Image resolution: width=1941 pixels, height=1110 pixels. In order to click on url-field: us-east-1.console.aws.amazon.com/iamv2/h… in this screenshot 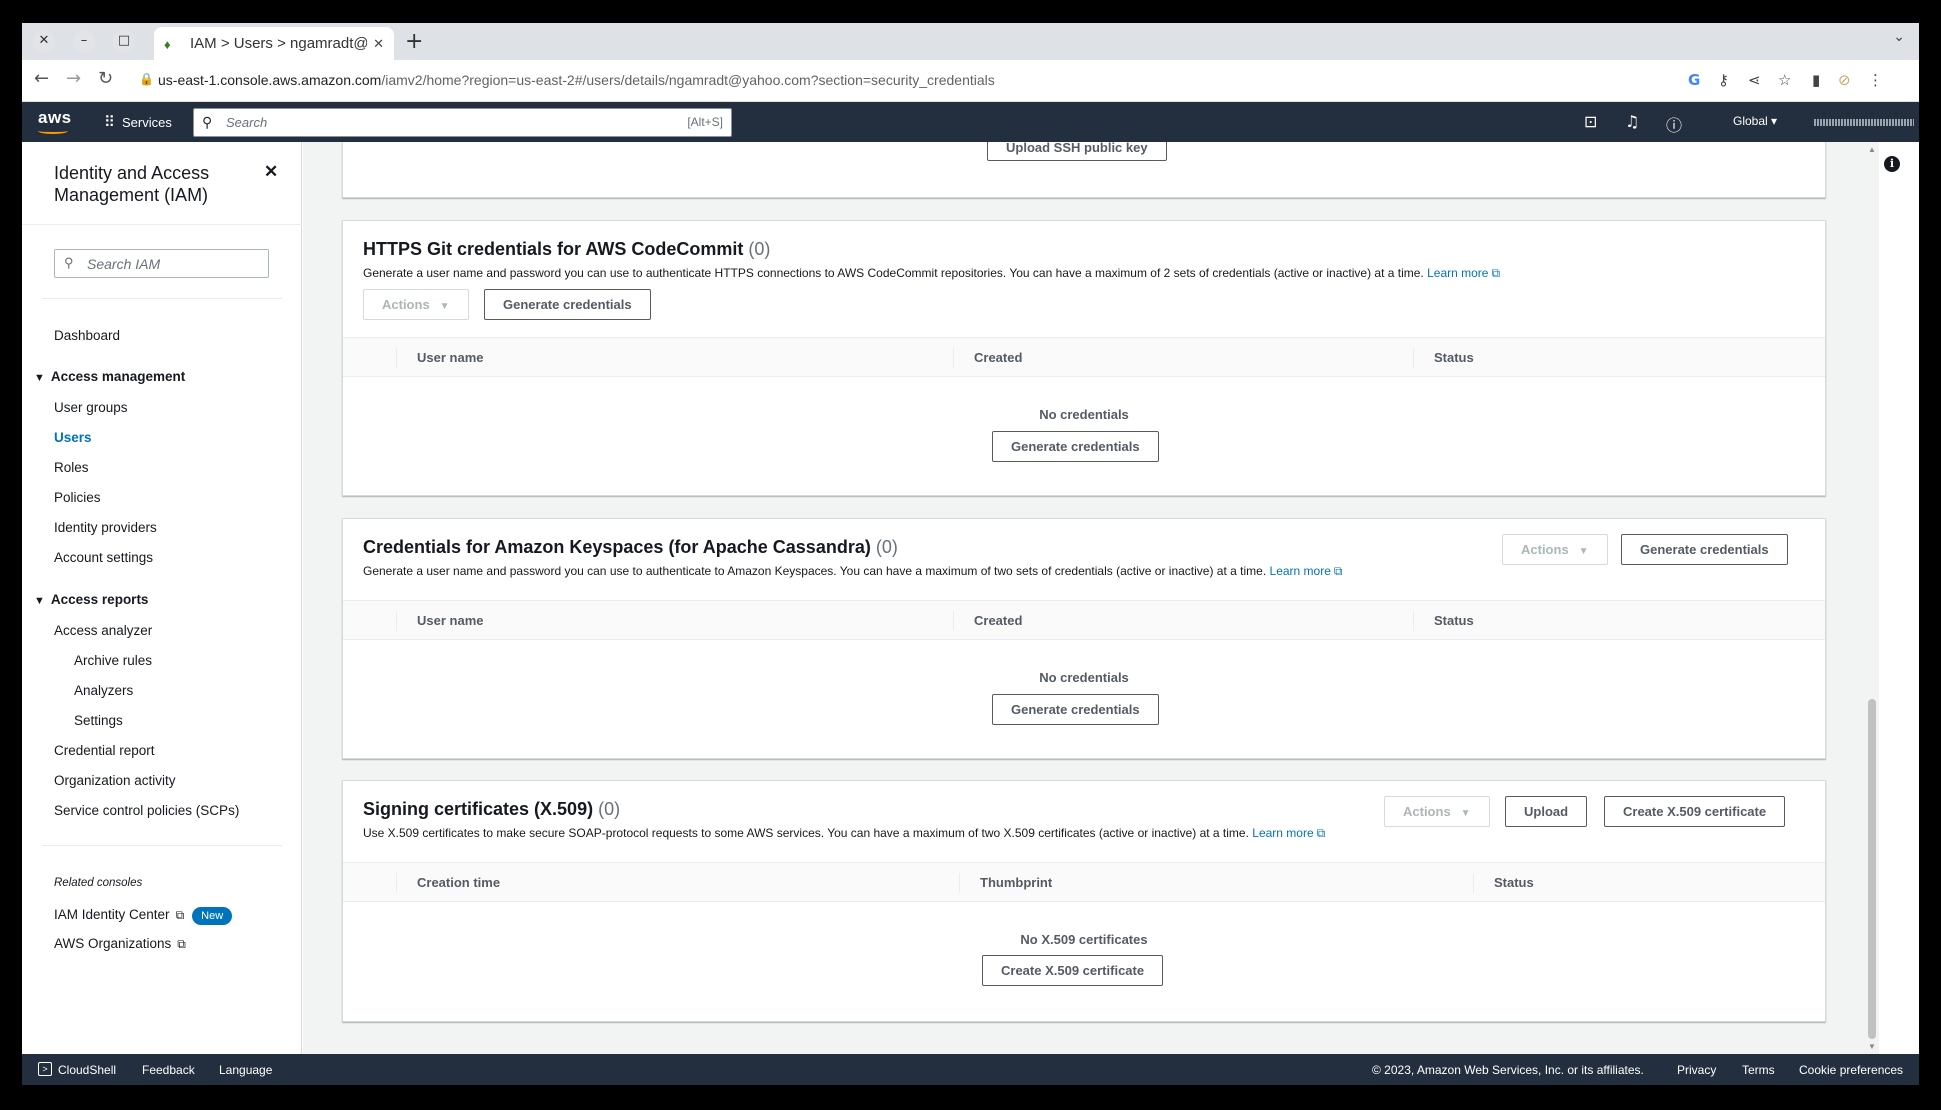, I will do `click(576, 80)`.